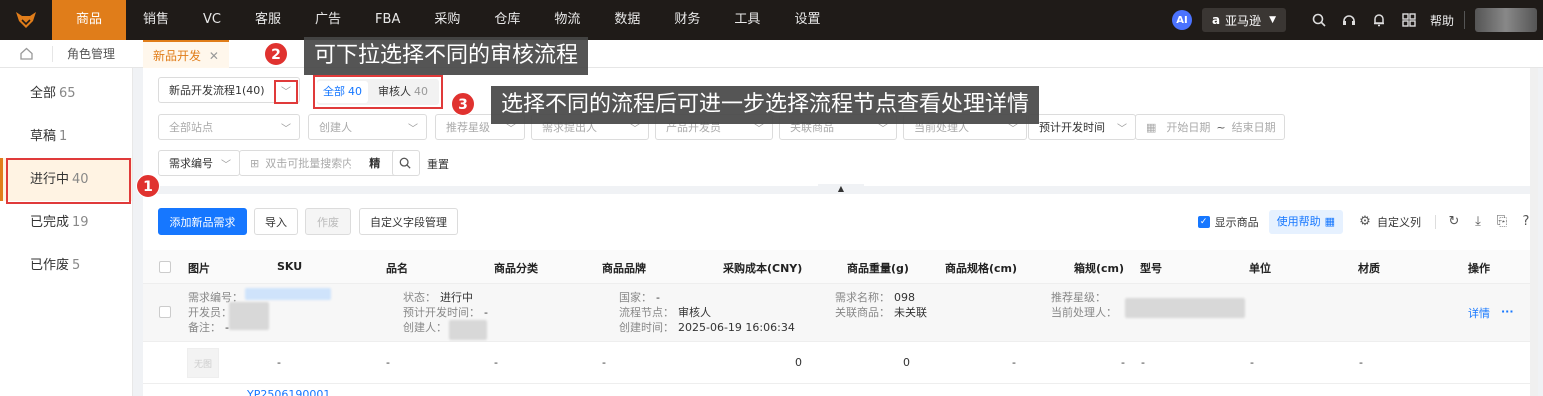 The height and width of the screenshot is (396, 1543). What do you see at coordinates (1188, 127) in the screenshot?
I see `start-date-placeholder: 开始日期` at bounding box center [1188, 127].